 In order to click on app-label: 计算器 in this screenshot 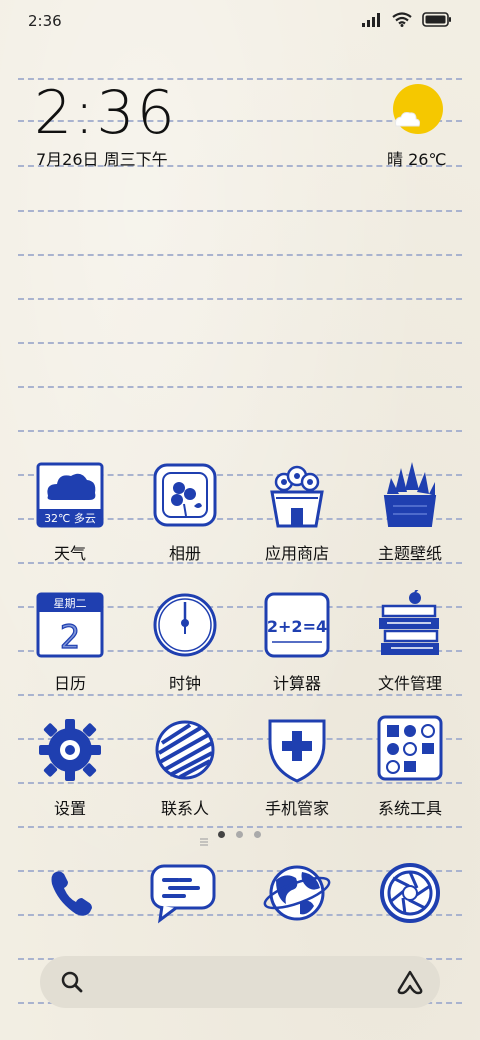, I will do `click(296, 683)`.